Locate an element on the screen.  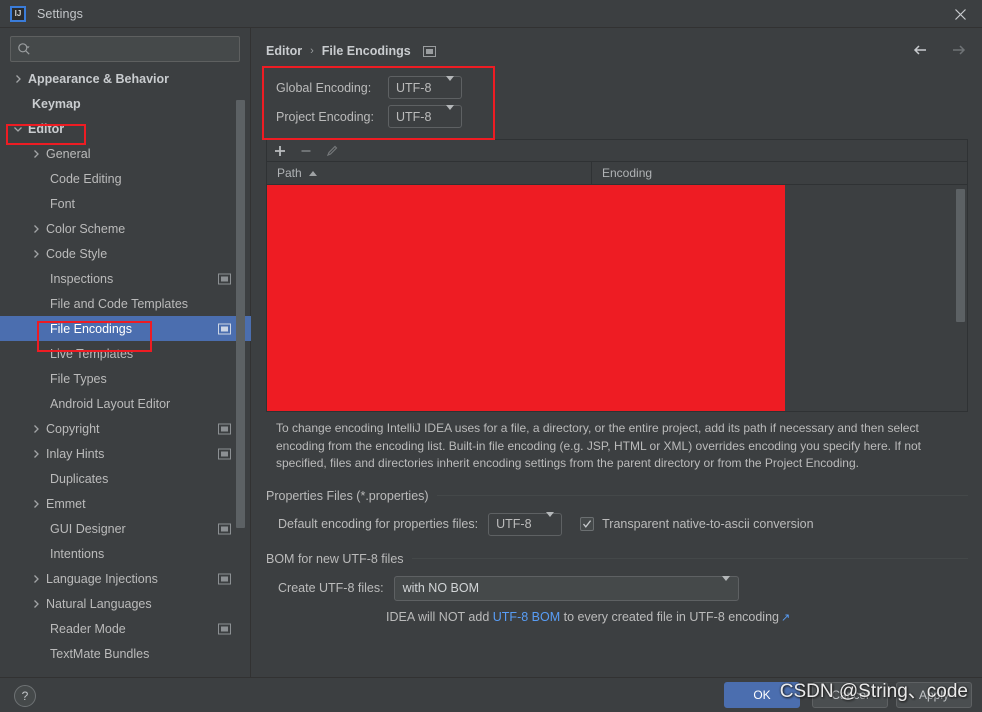
sidebar-item-file-encodings: File Encodings is located at coordinates (125, 328).